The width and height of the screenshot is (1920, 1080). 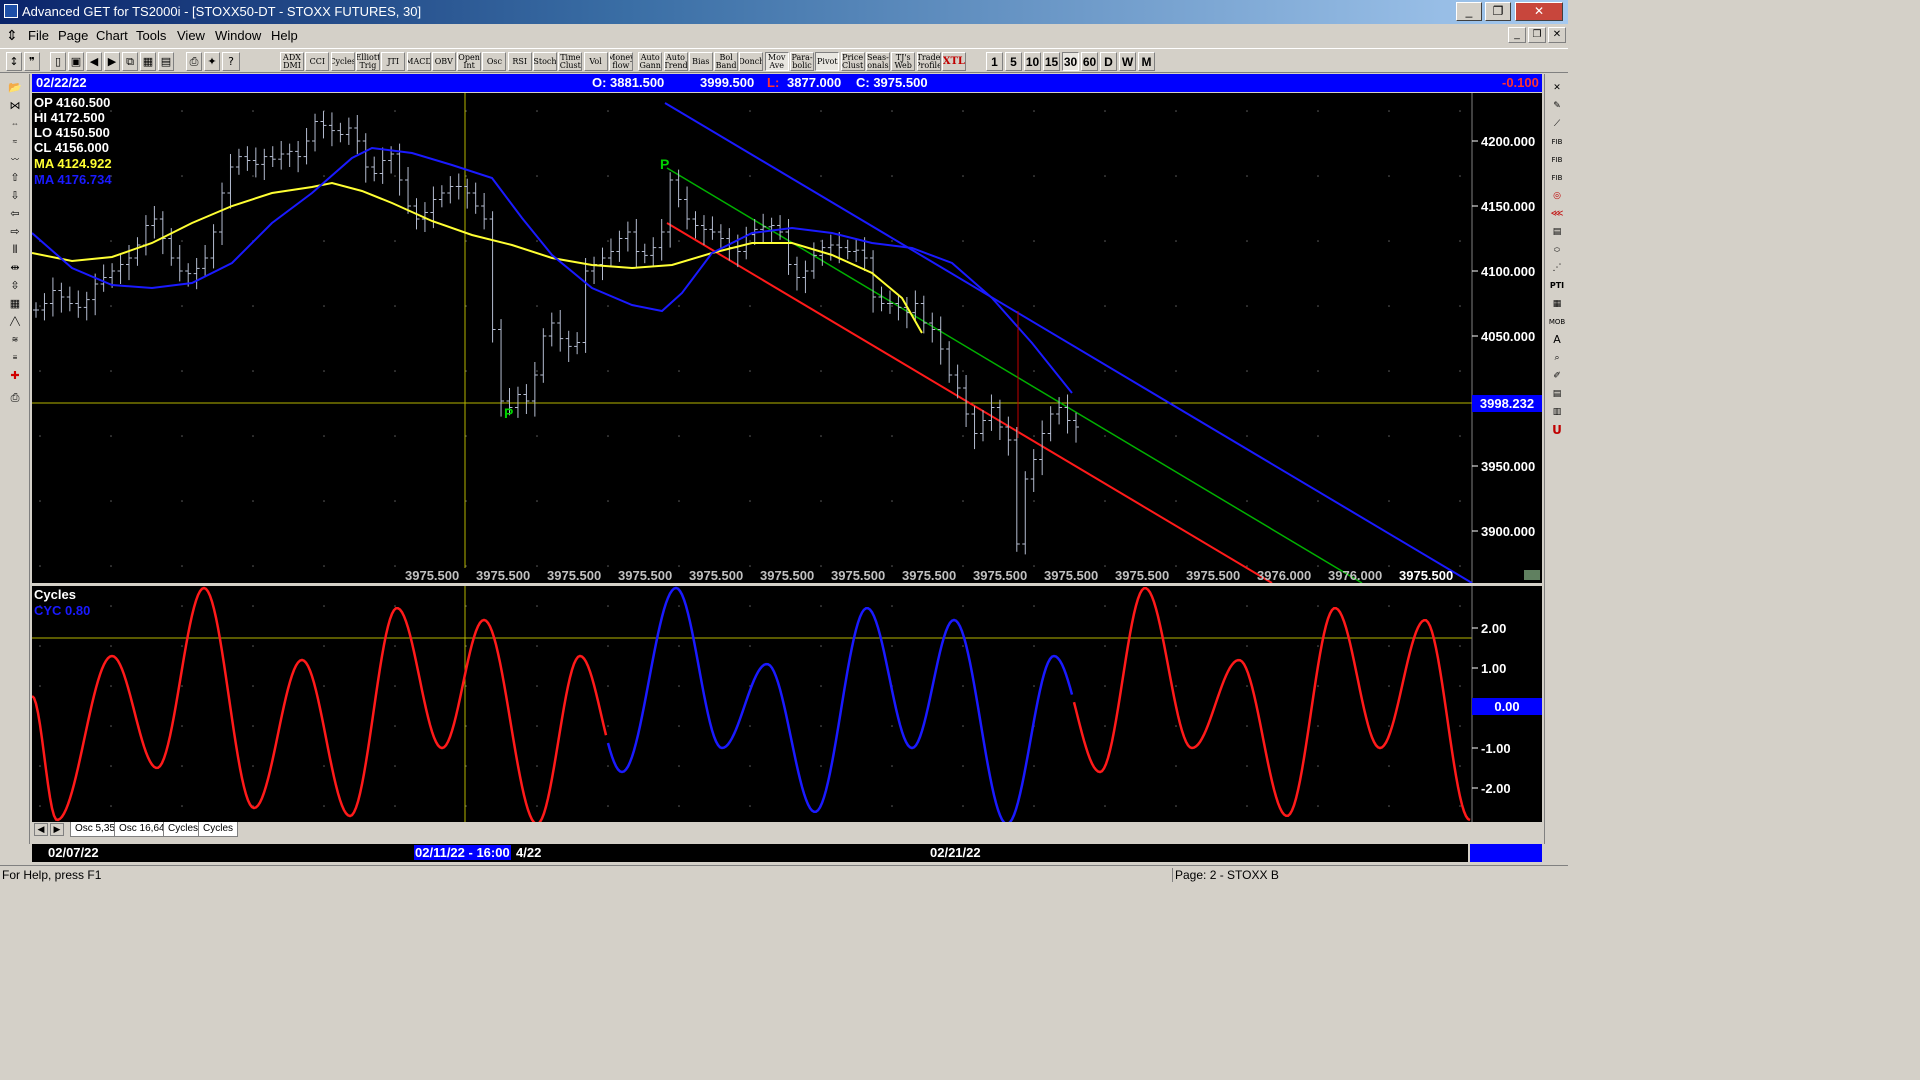 I want to click on menu-chart: Chart, so click(x=112, y=35).